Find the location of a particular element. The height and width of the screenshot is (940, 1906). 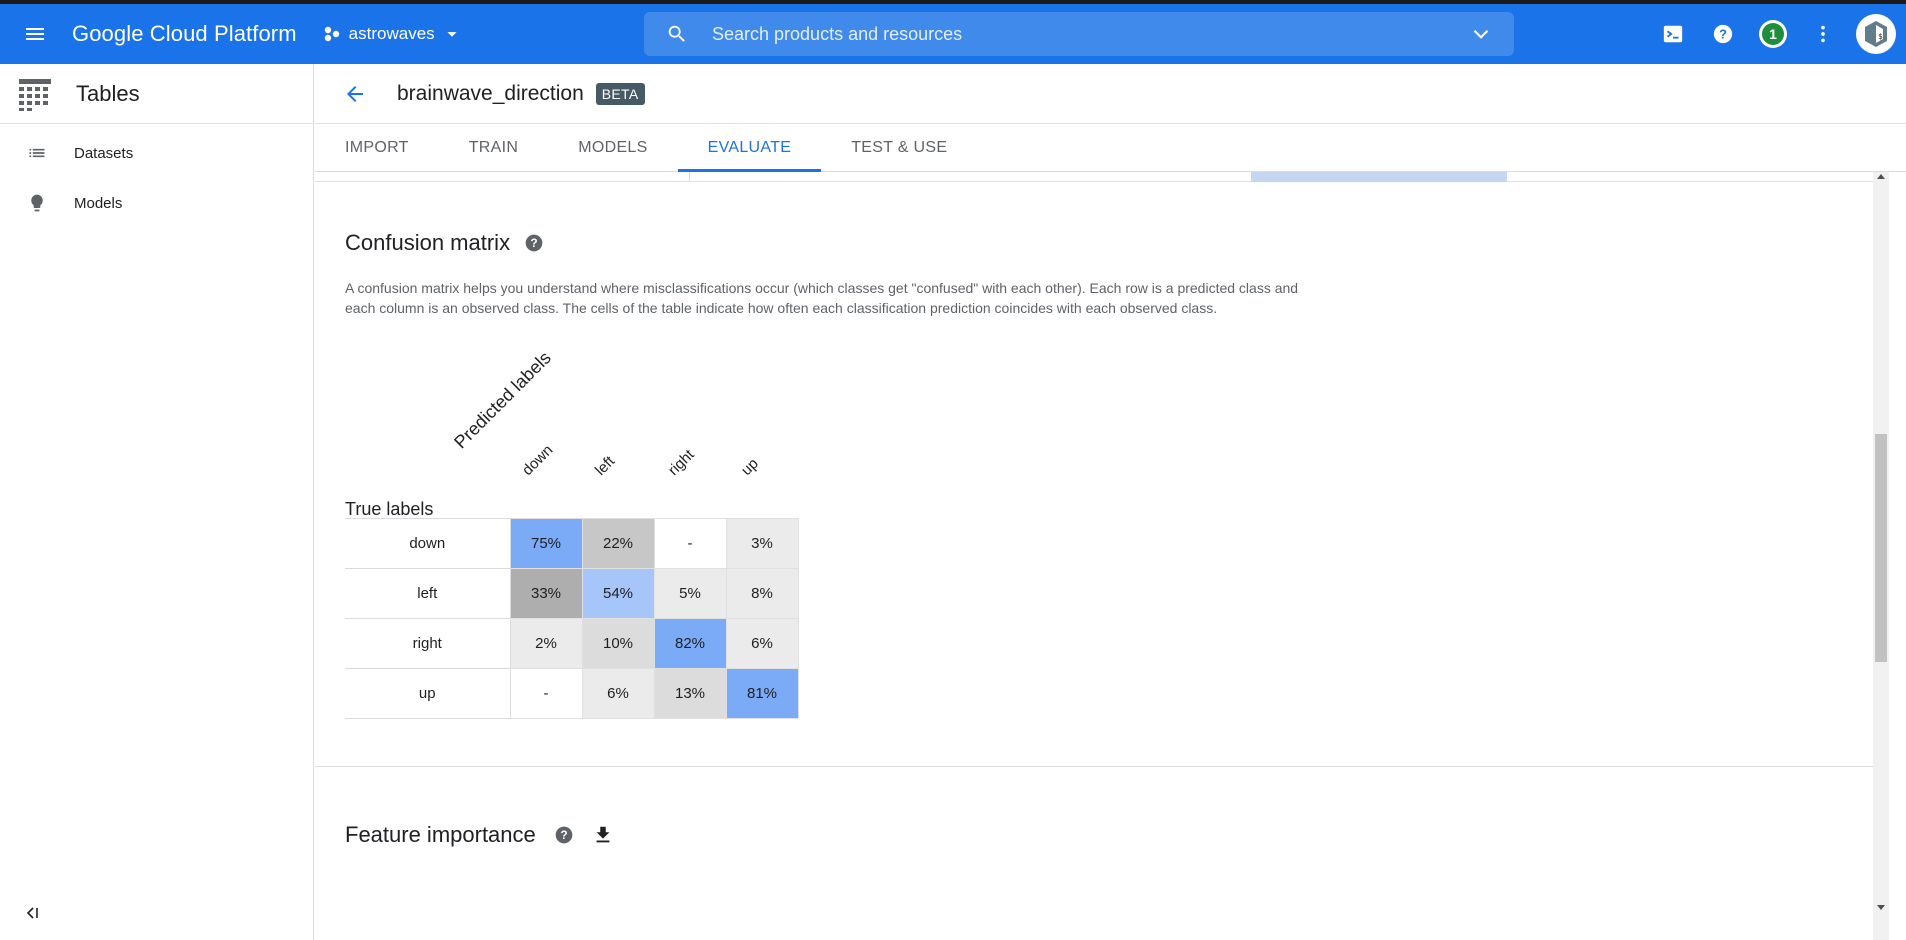

notification-badge: 1 is located at coordinates (1773, 34).